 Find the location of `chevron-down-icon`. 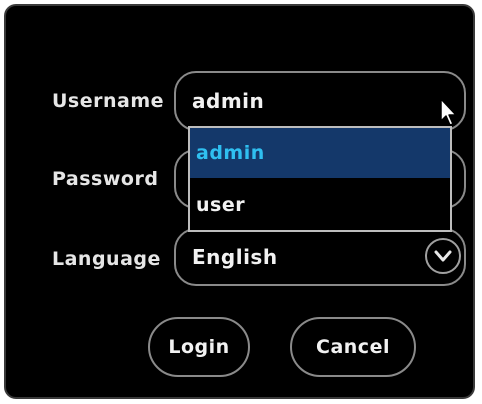

chevron-down-icon is located at coordinates (443, 256).